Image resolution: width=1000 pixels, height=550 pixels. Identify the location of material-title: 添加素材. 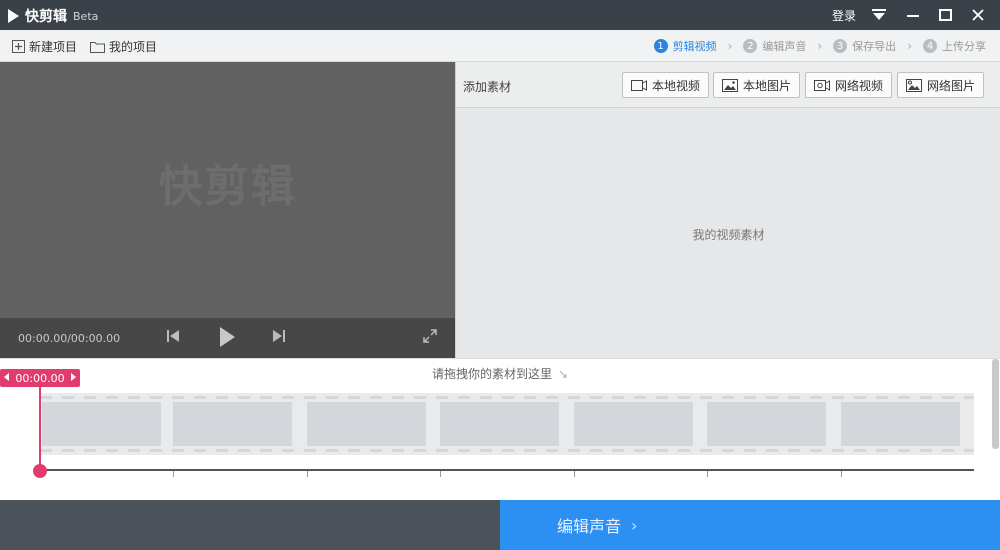
(487, 87).